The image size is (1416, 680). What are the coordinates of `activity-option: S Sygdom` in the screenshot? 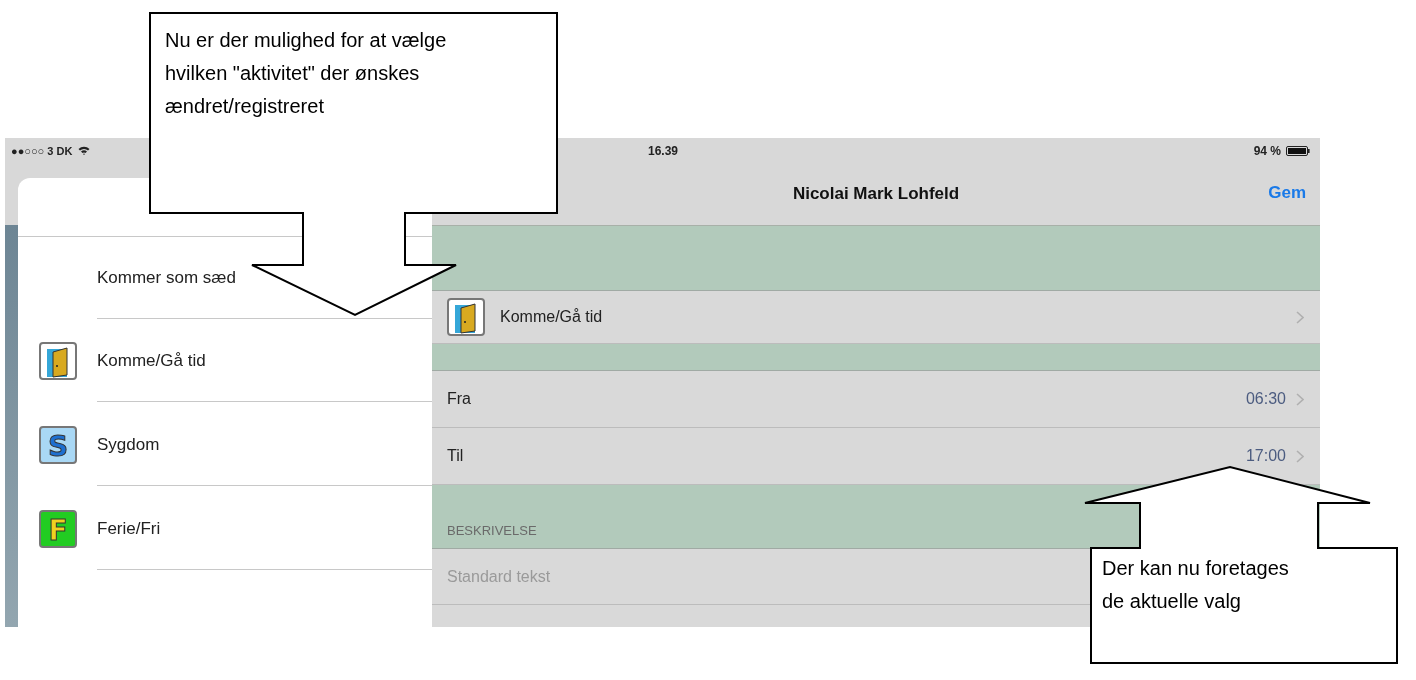 It's located at (235, 445).